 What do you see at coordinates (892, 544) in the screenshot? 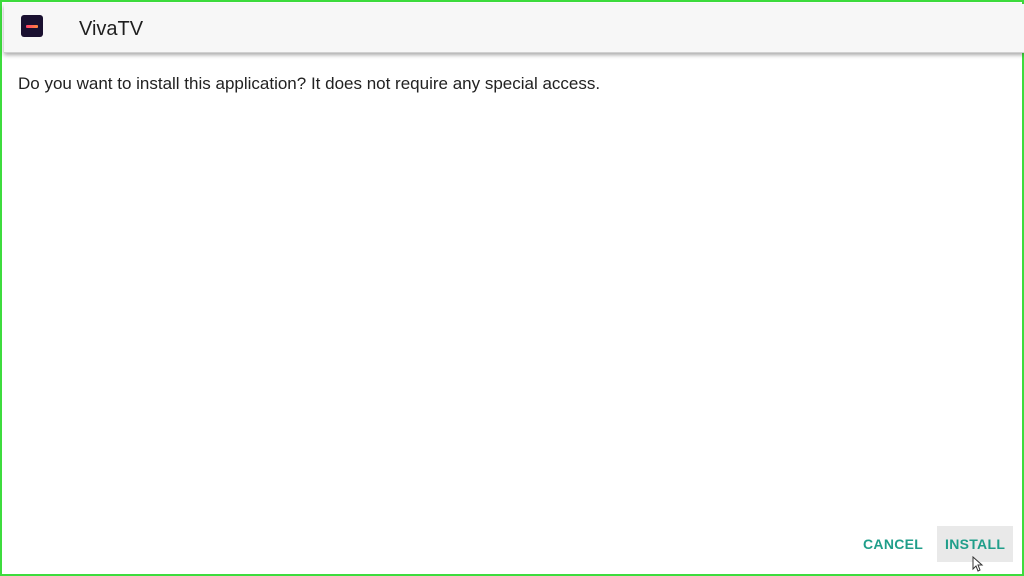
I see `cancel-button: CANCEL` at bounding box center [892, 544].